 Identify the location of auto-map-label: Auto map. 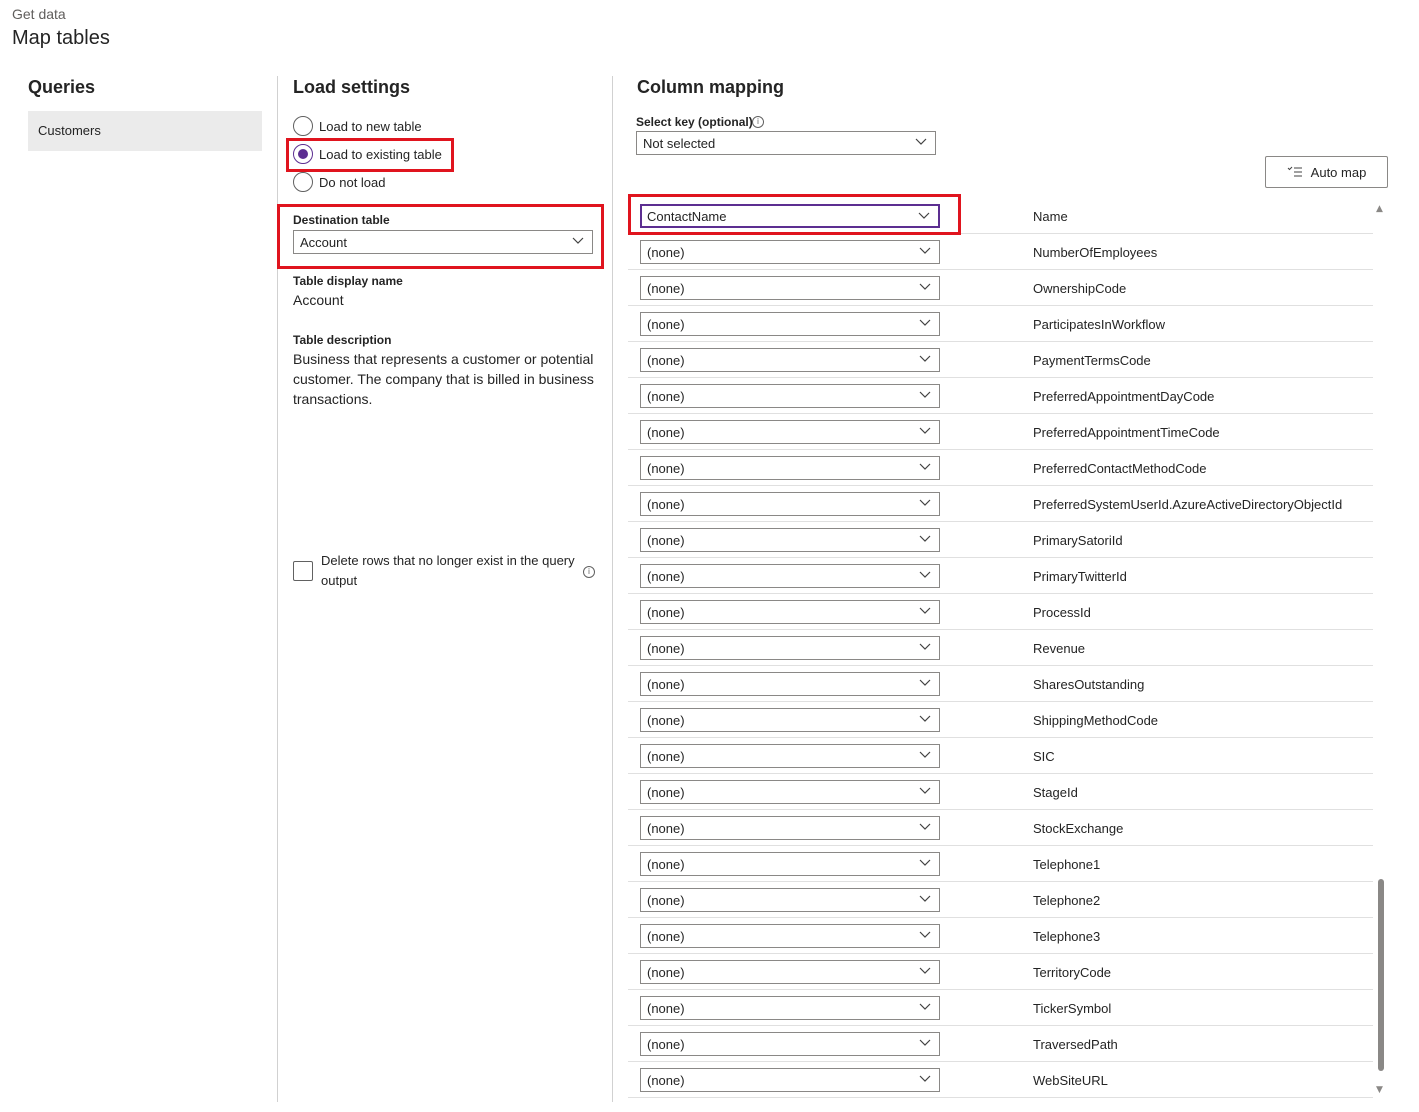
(1338, 172).